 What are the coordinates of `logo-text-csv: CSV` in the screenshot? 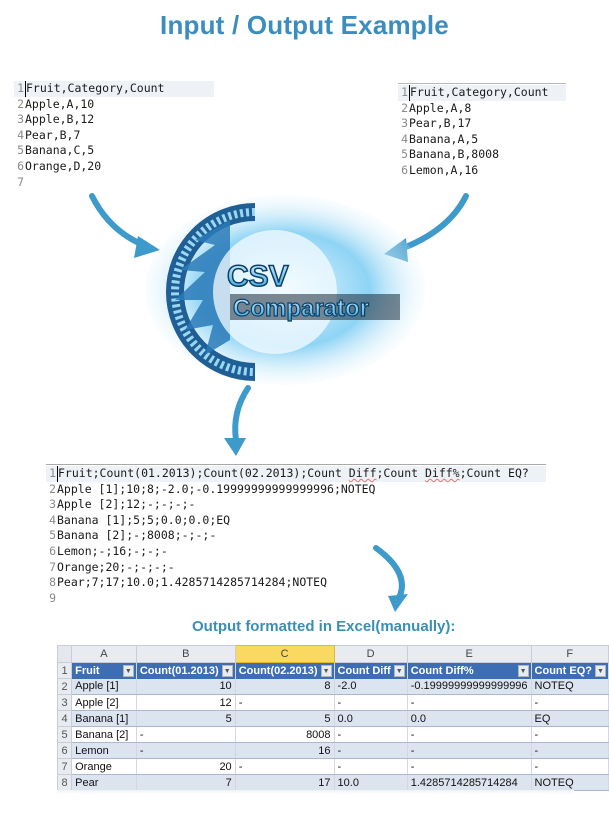 It's located at (258, 276).